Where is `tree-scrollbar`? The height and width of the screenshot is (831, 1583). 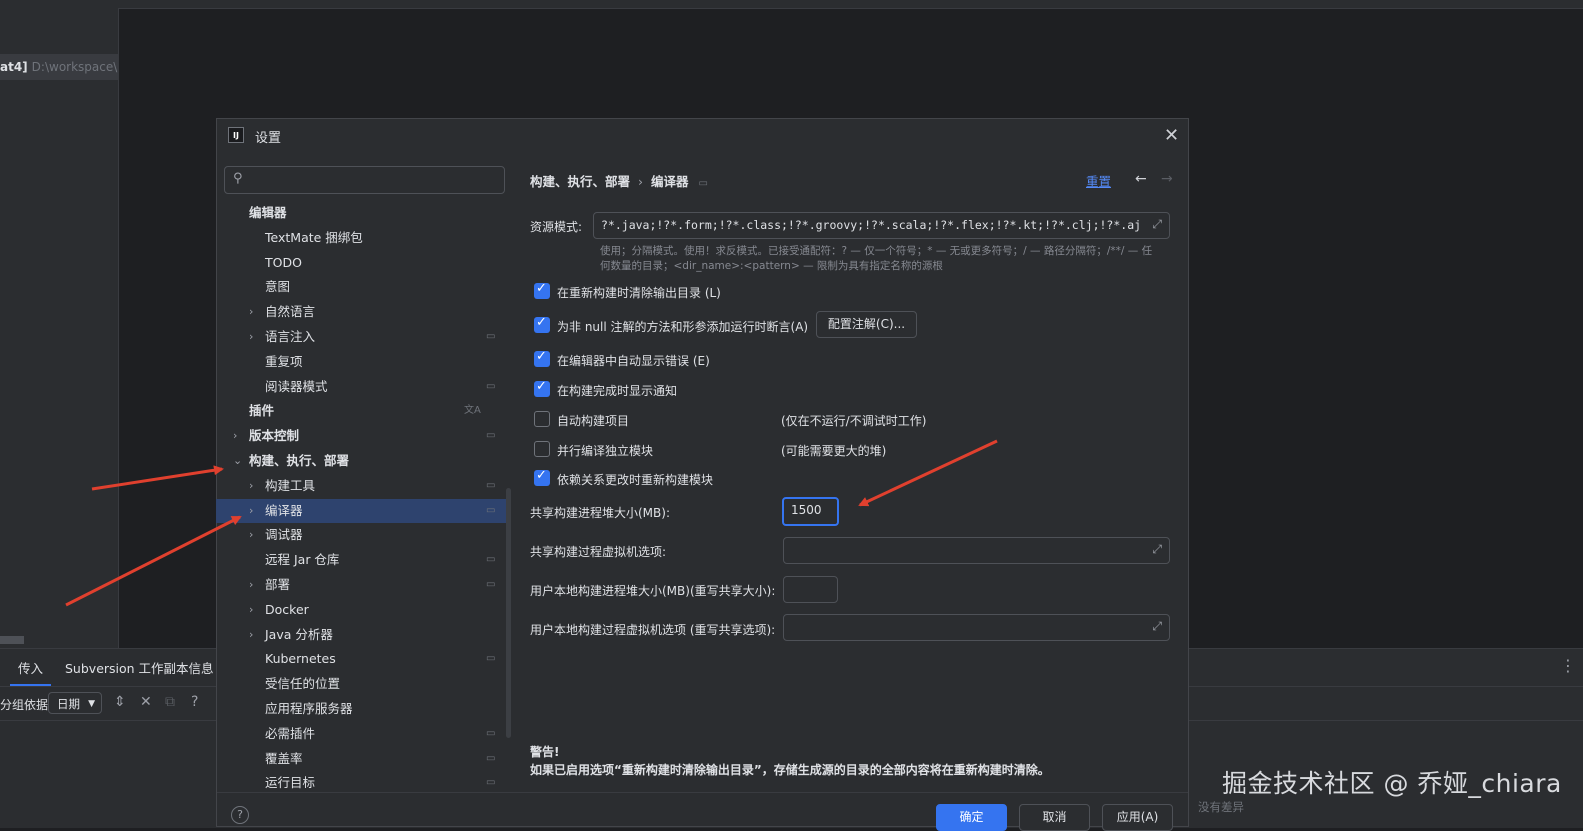
tree-scrollbar is located at coordinates (508, 613).